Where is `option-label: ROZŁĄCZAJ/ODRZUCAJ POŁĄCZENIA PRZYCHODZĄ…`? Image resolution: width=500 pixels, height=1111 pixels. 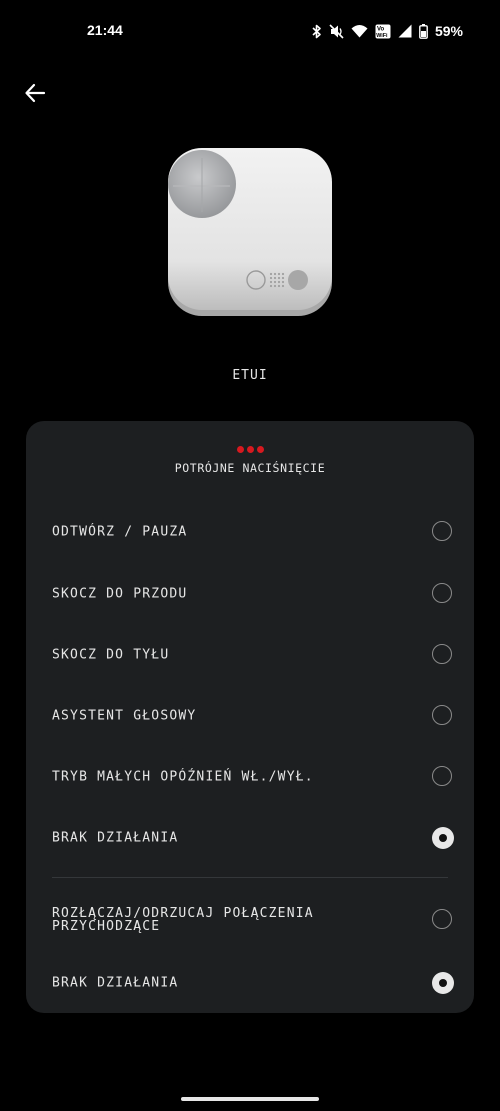
option-label: ROZŁĄCZAJ/ODRZUCAJ POŁĄCZENIA PRZYCHODZĄ… is located at coordinates (183, 920).